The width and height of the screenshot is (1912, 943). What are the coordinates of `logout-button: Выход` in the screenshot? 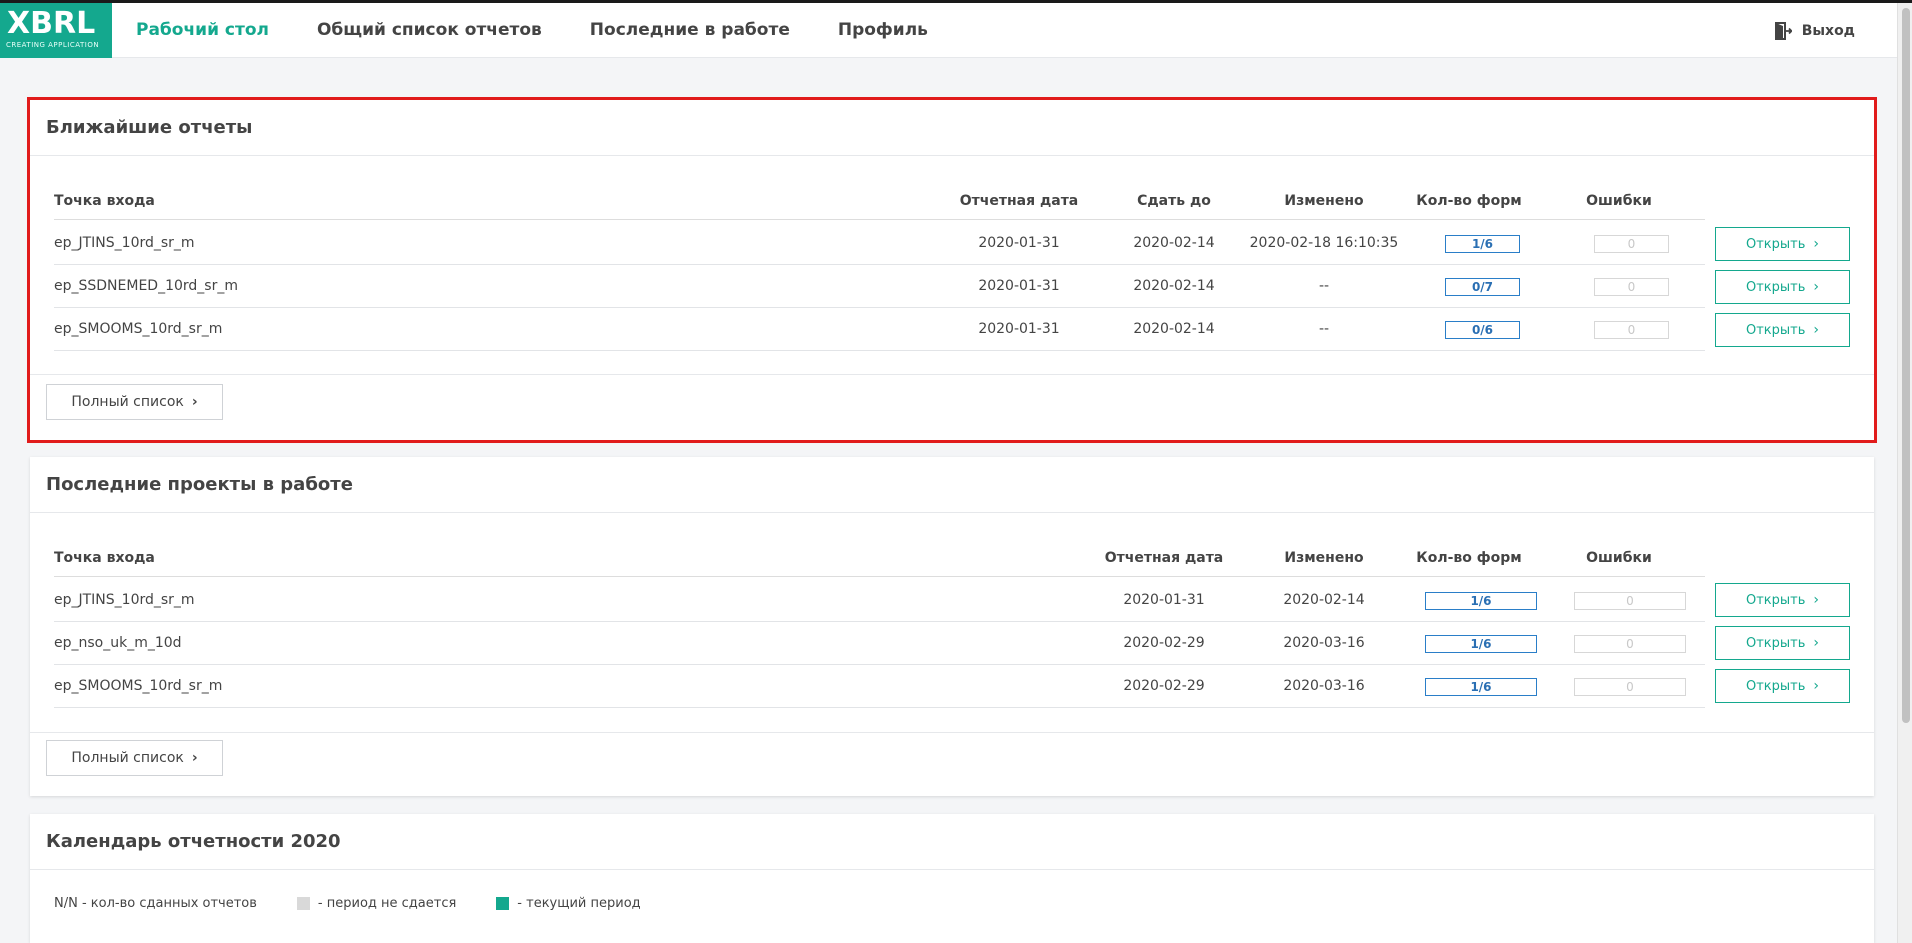 It's located at (1814, 30).